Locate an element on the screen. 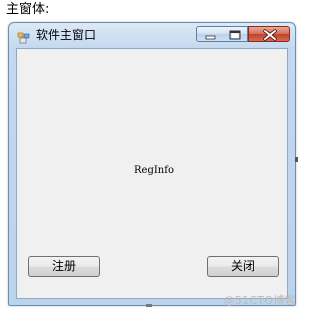  maximize-icon is located at coordinates (235, 35).